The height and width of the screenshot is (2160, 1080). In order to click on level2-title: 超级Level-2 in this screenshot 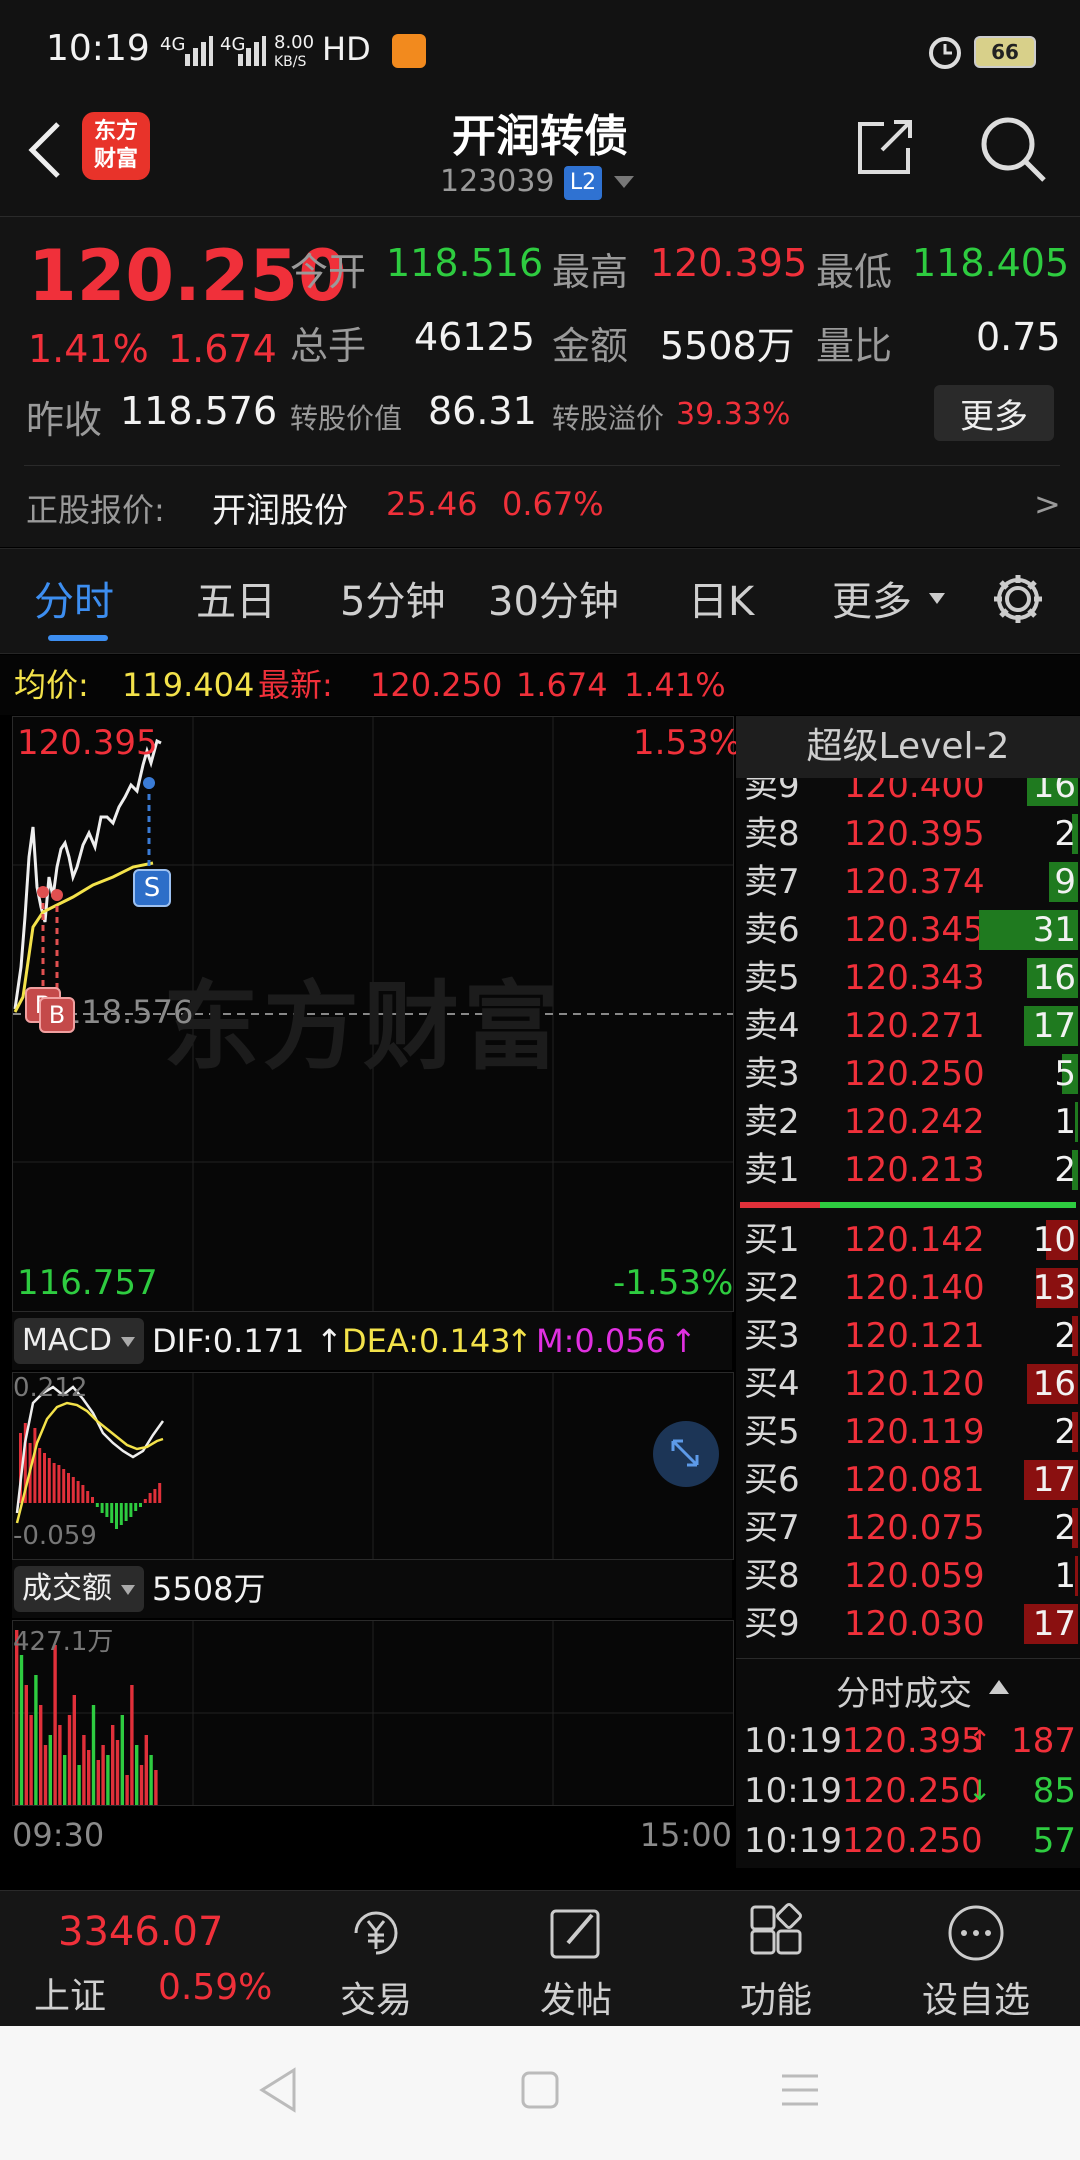, I will do `click(908, 747)`.